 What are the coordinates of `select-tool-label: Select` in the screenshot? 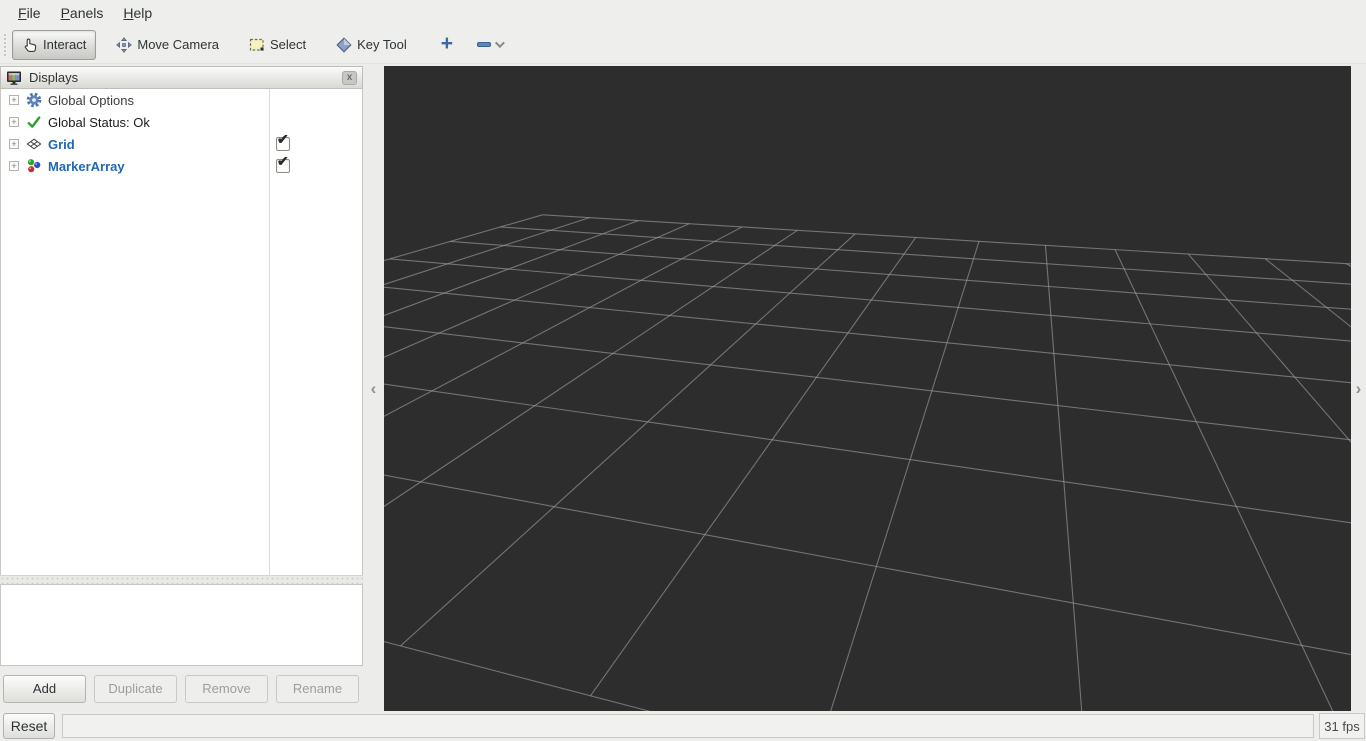 It's located at (288, 44).